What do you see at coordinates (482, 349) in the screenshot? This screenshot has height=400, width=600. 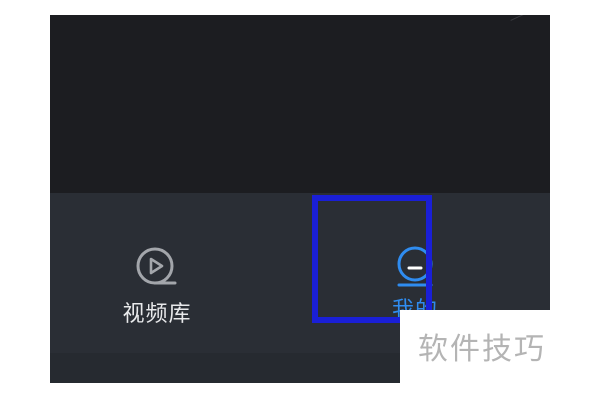 I see `watermark-text: 软件技巧` at bounding box center [482, 349].